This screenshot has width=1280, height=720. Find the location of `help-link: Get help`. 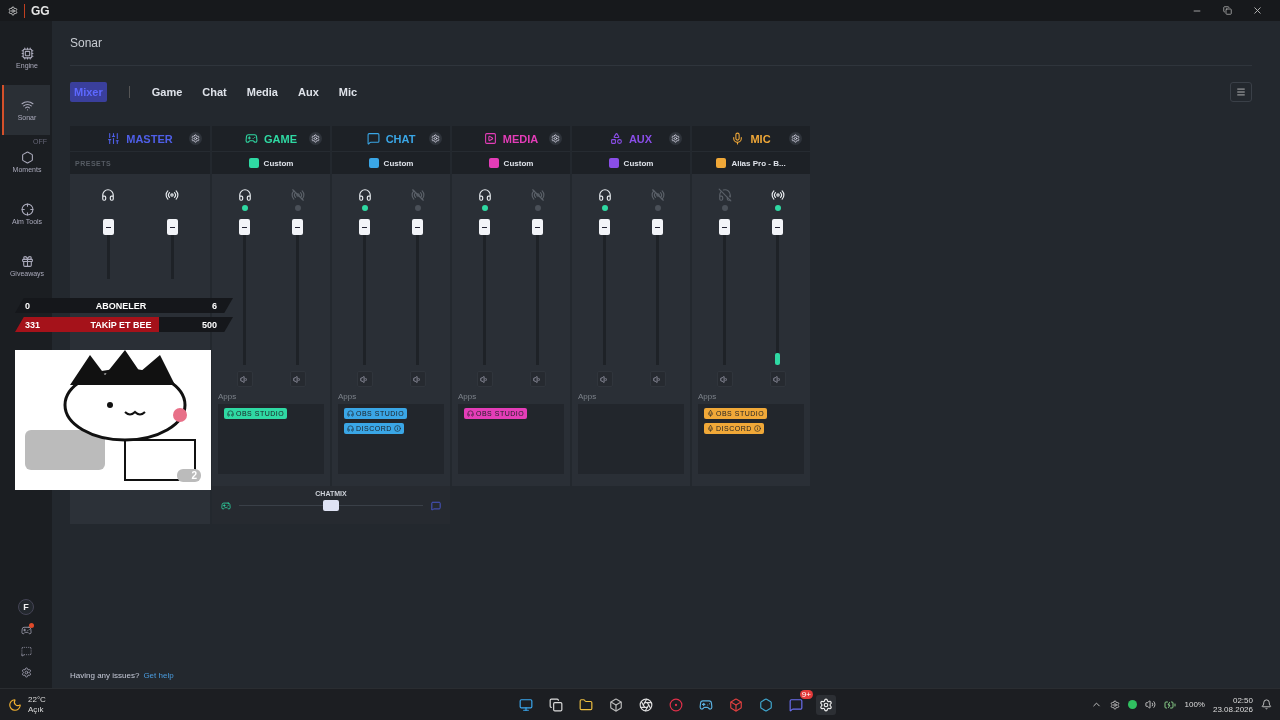

help-link: Get help is located at coordinates (158, 675).